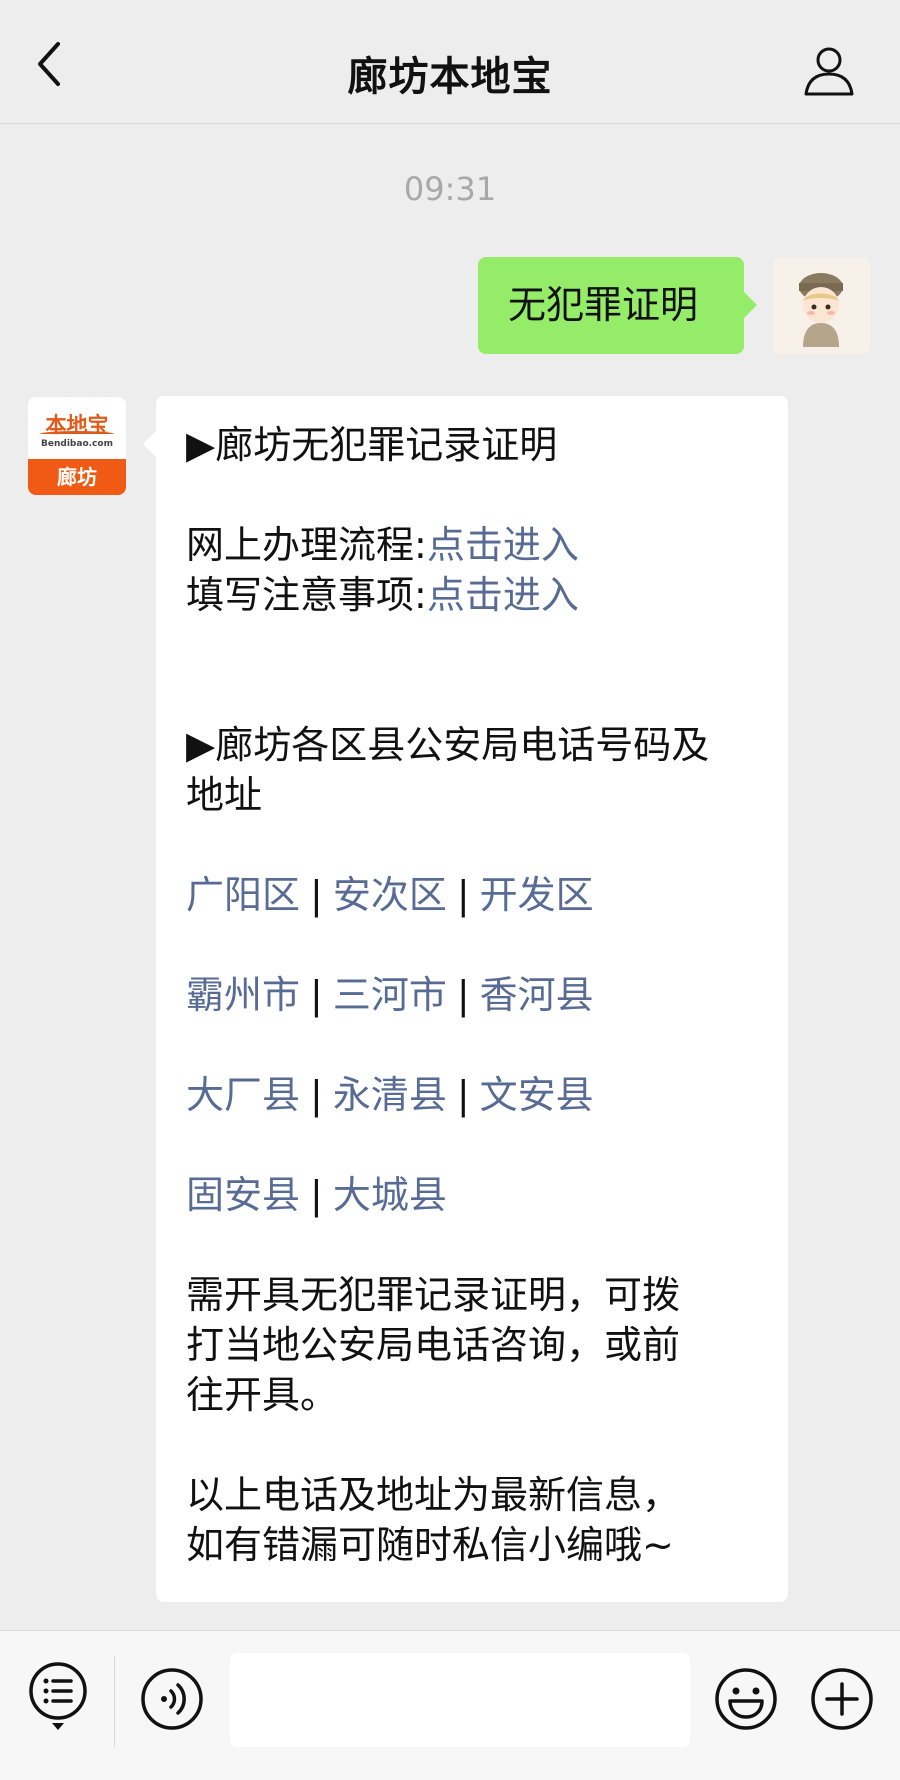 This screenshot has height=1780, width=900. I want to click on district-link: 永清县, so click(390, 1095).